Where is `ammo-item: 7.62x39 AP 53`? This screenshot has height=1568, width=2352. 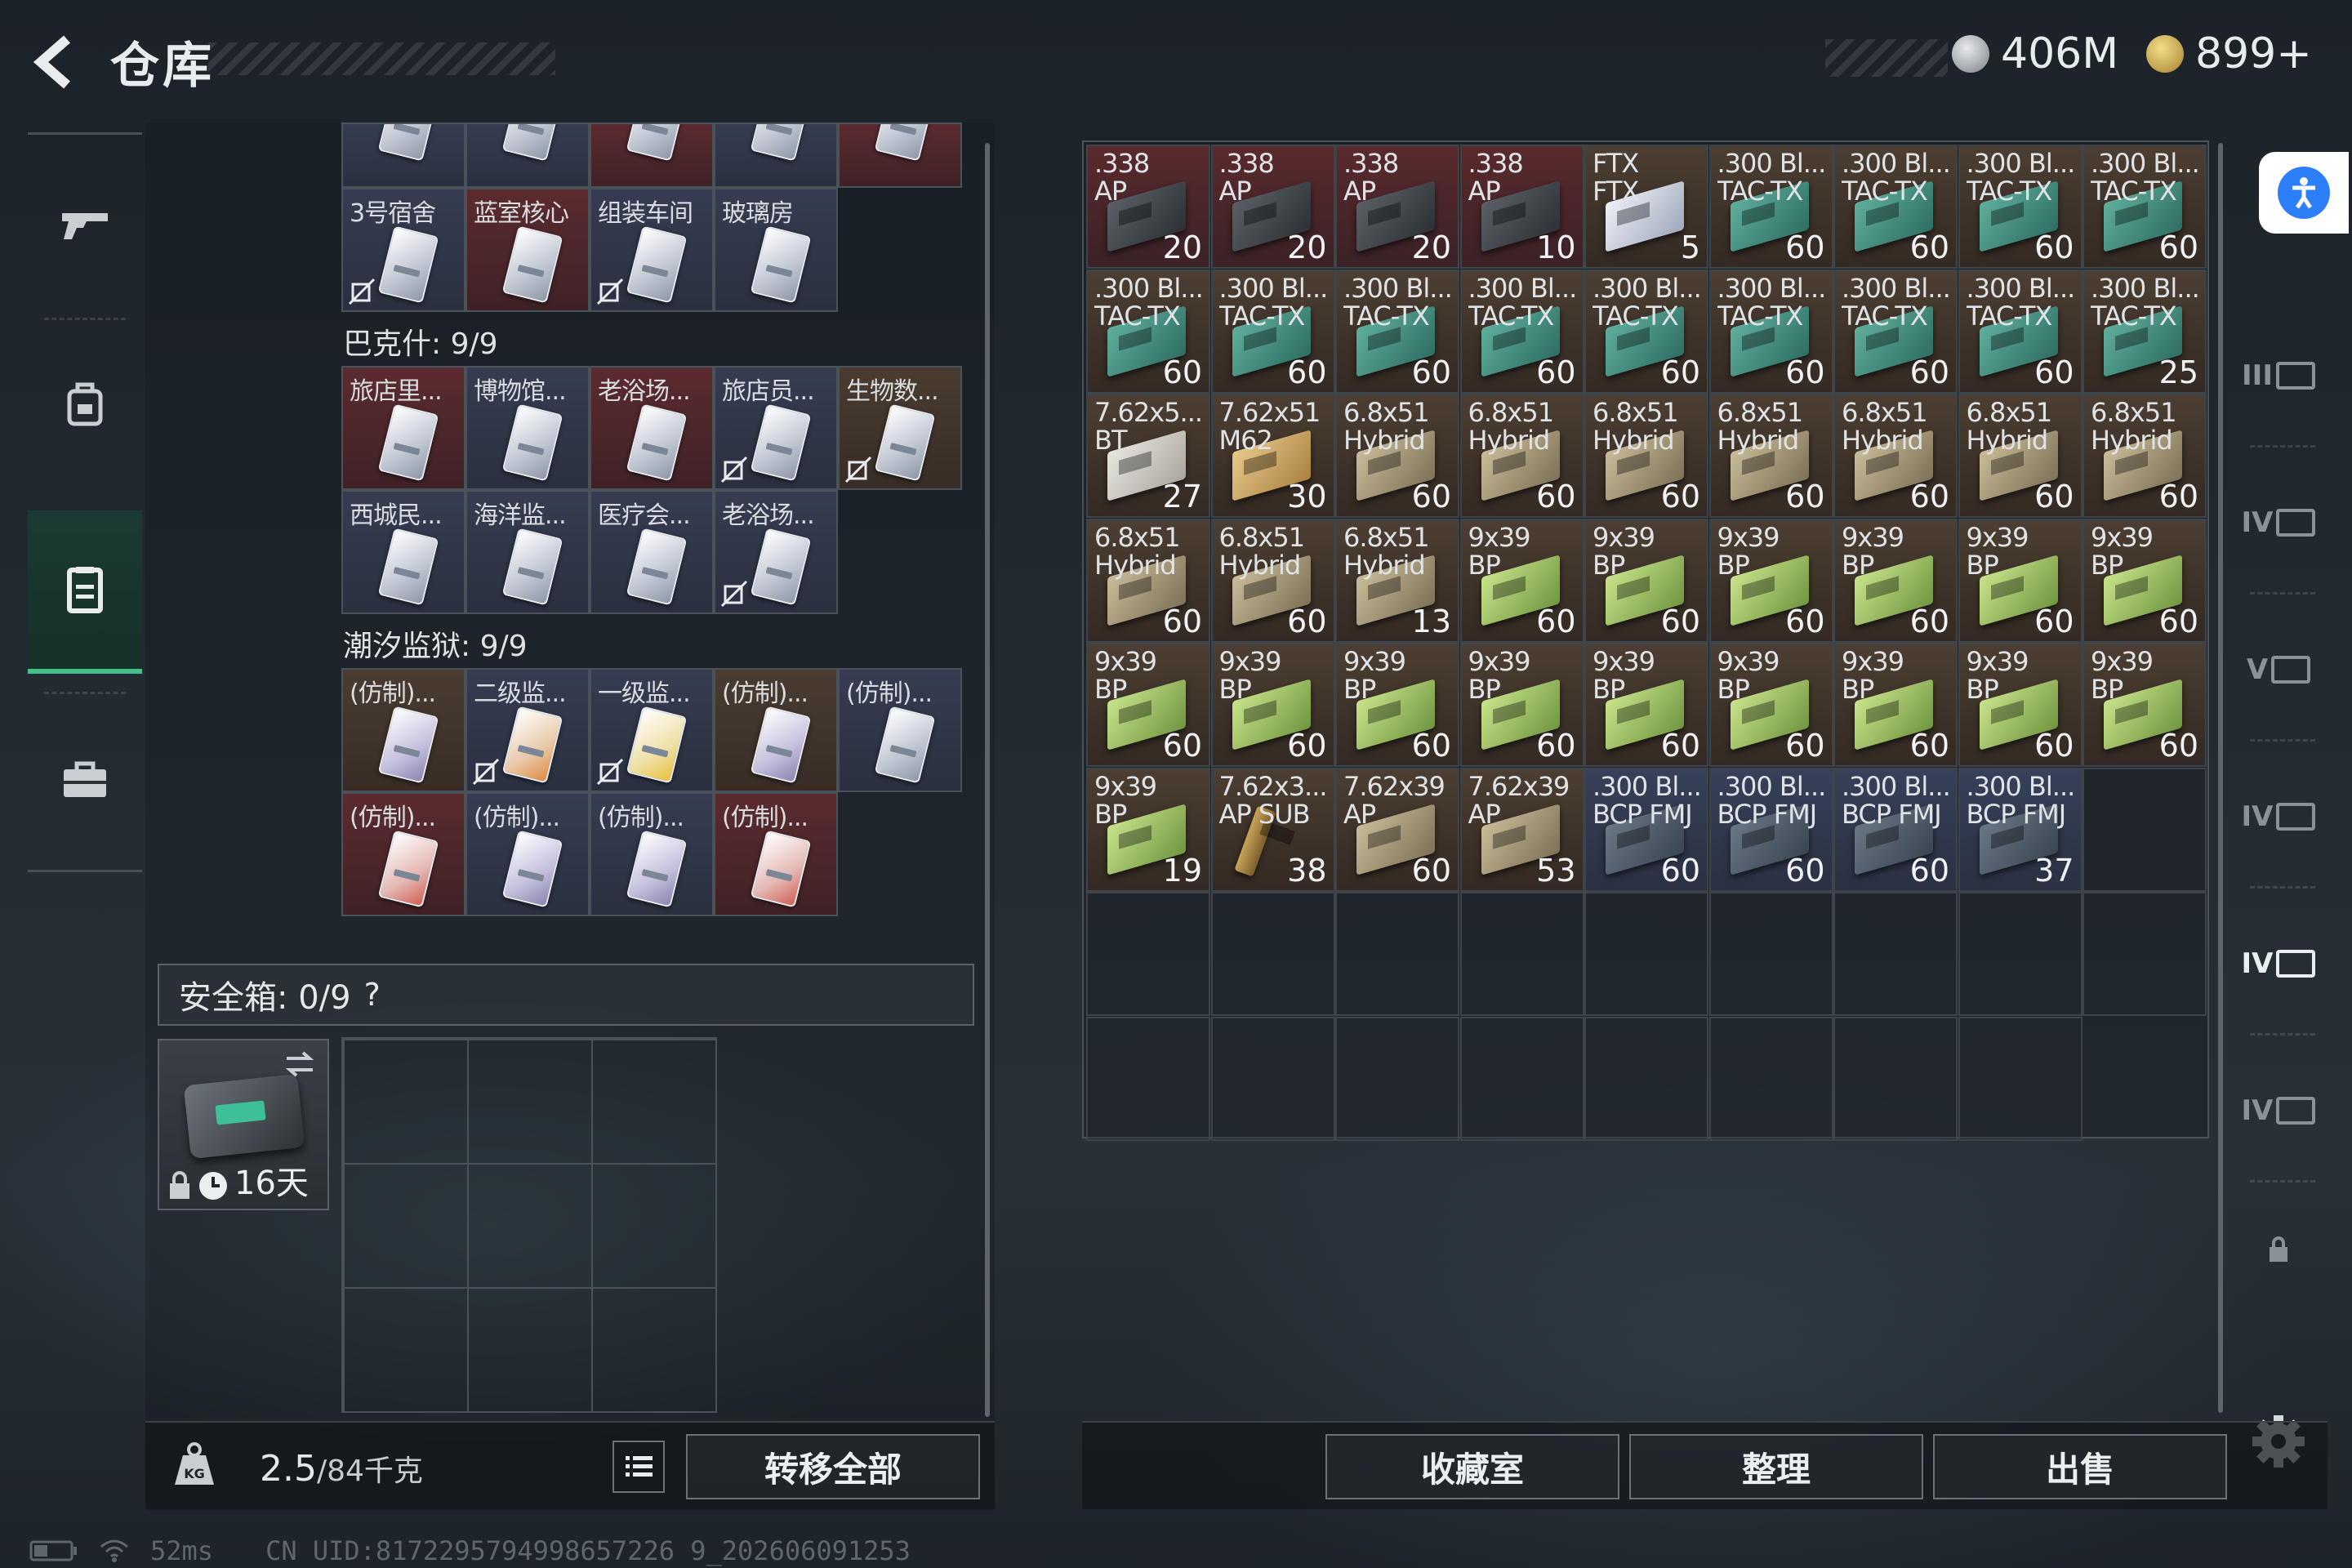
ammo-item: 7.62x39 AP 53 is located at coordinates (1521, 829).